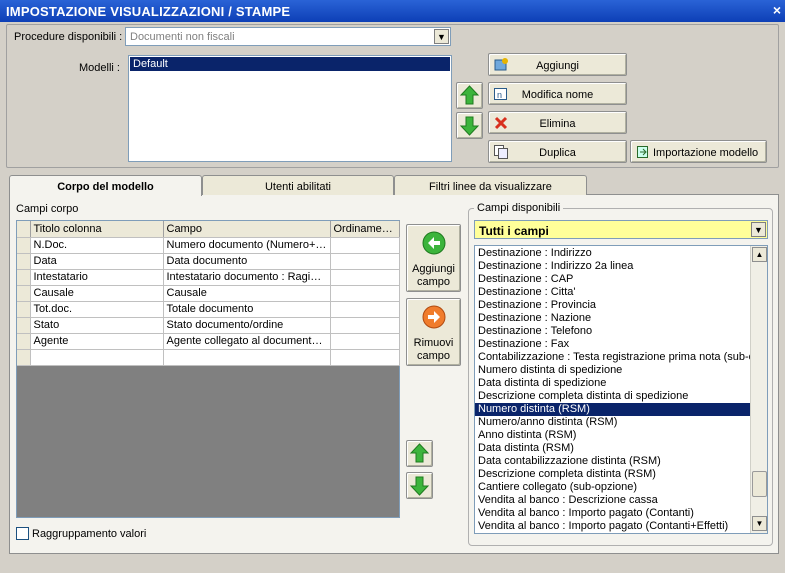 Image resolution: width=785 pixels, height=573 pixels. What do you see at coordinates (290, 64) in the screenshot?
I see `modello-item: Default` at bounding box center [290, 64].